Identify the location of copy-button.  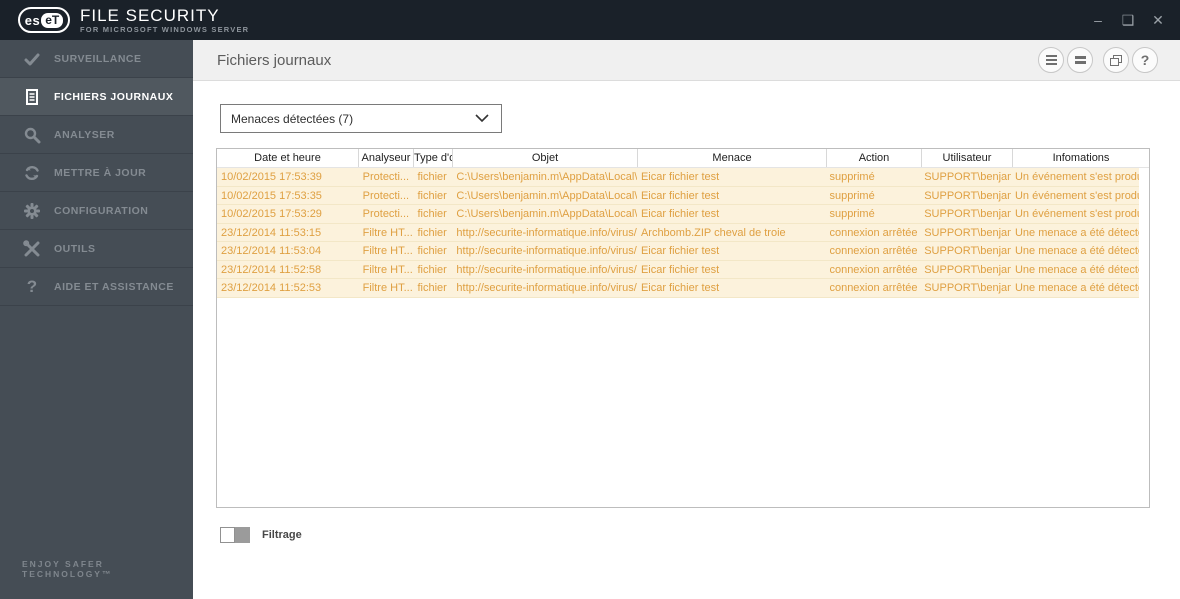
(1116, 60).